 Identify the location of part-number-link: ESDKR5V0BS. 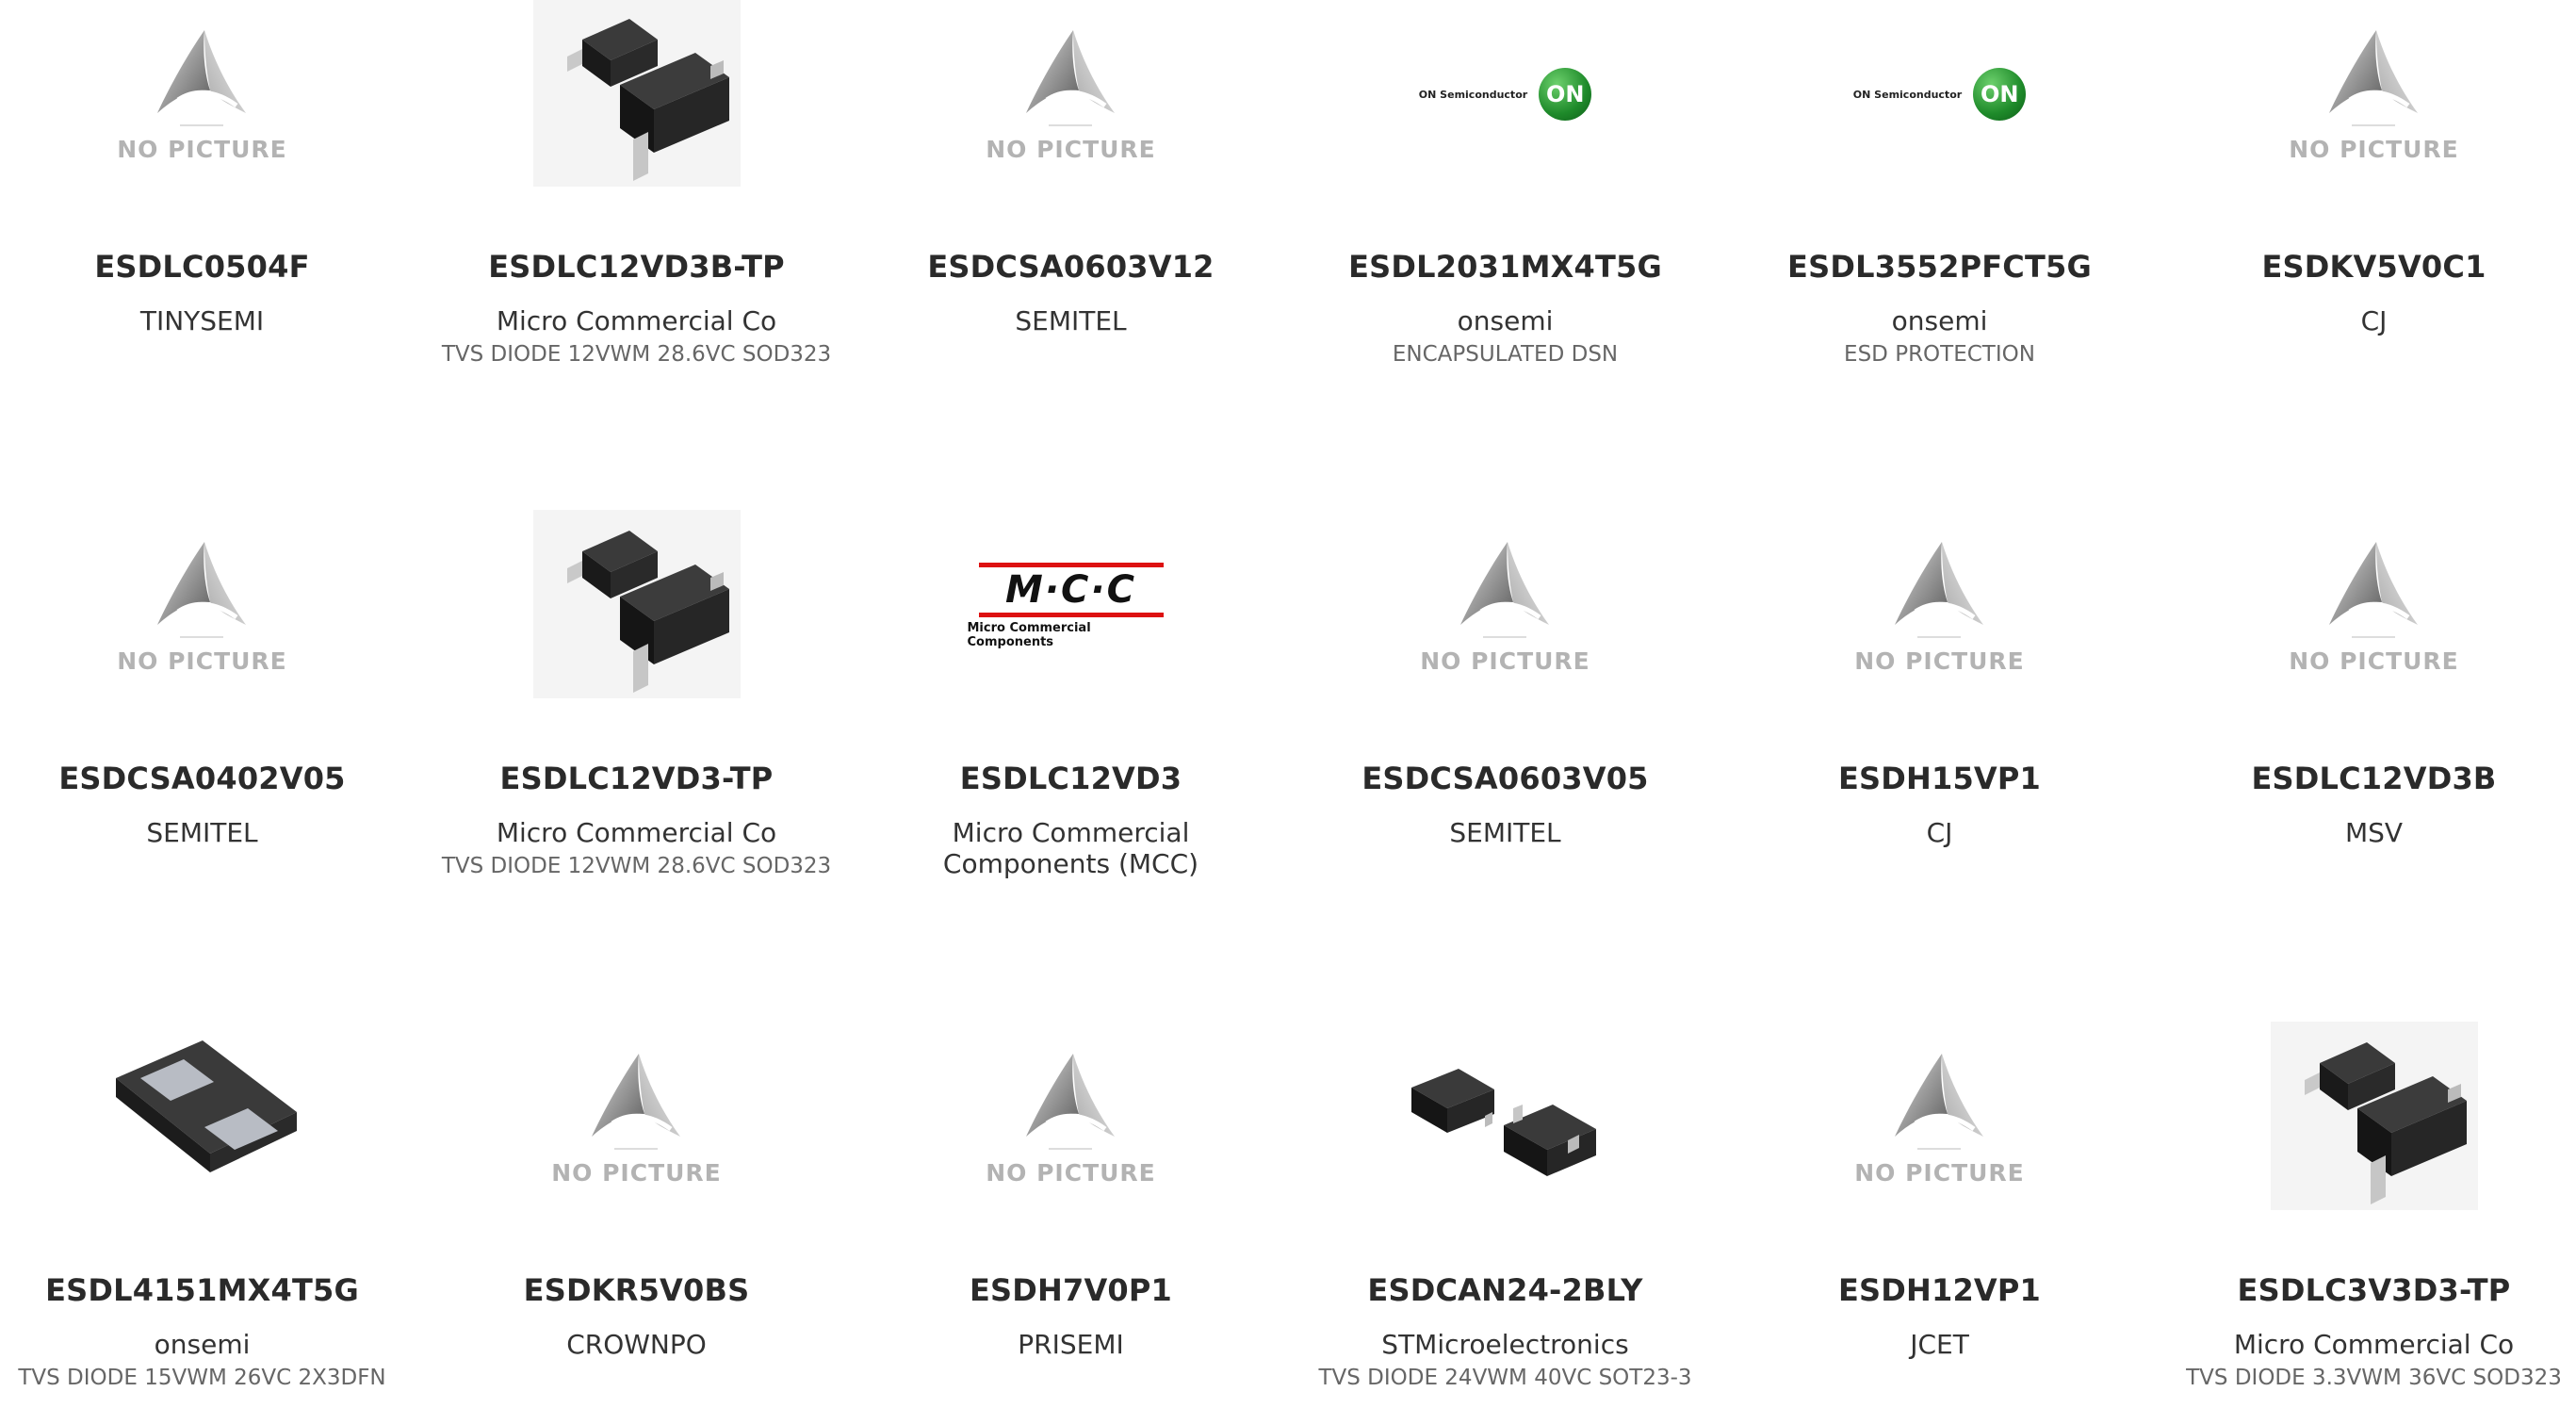
(637, 1290).